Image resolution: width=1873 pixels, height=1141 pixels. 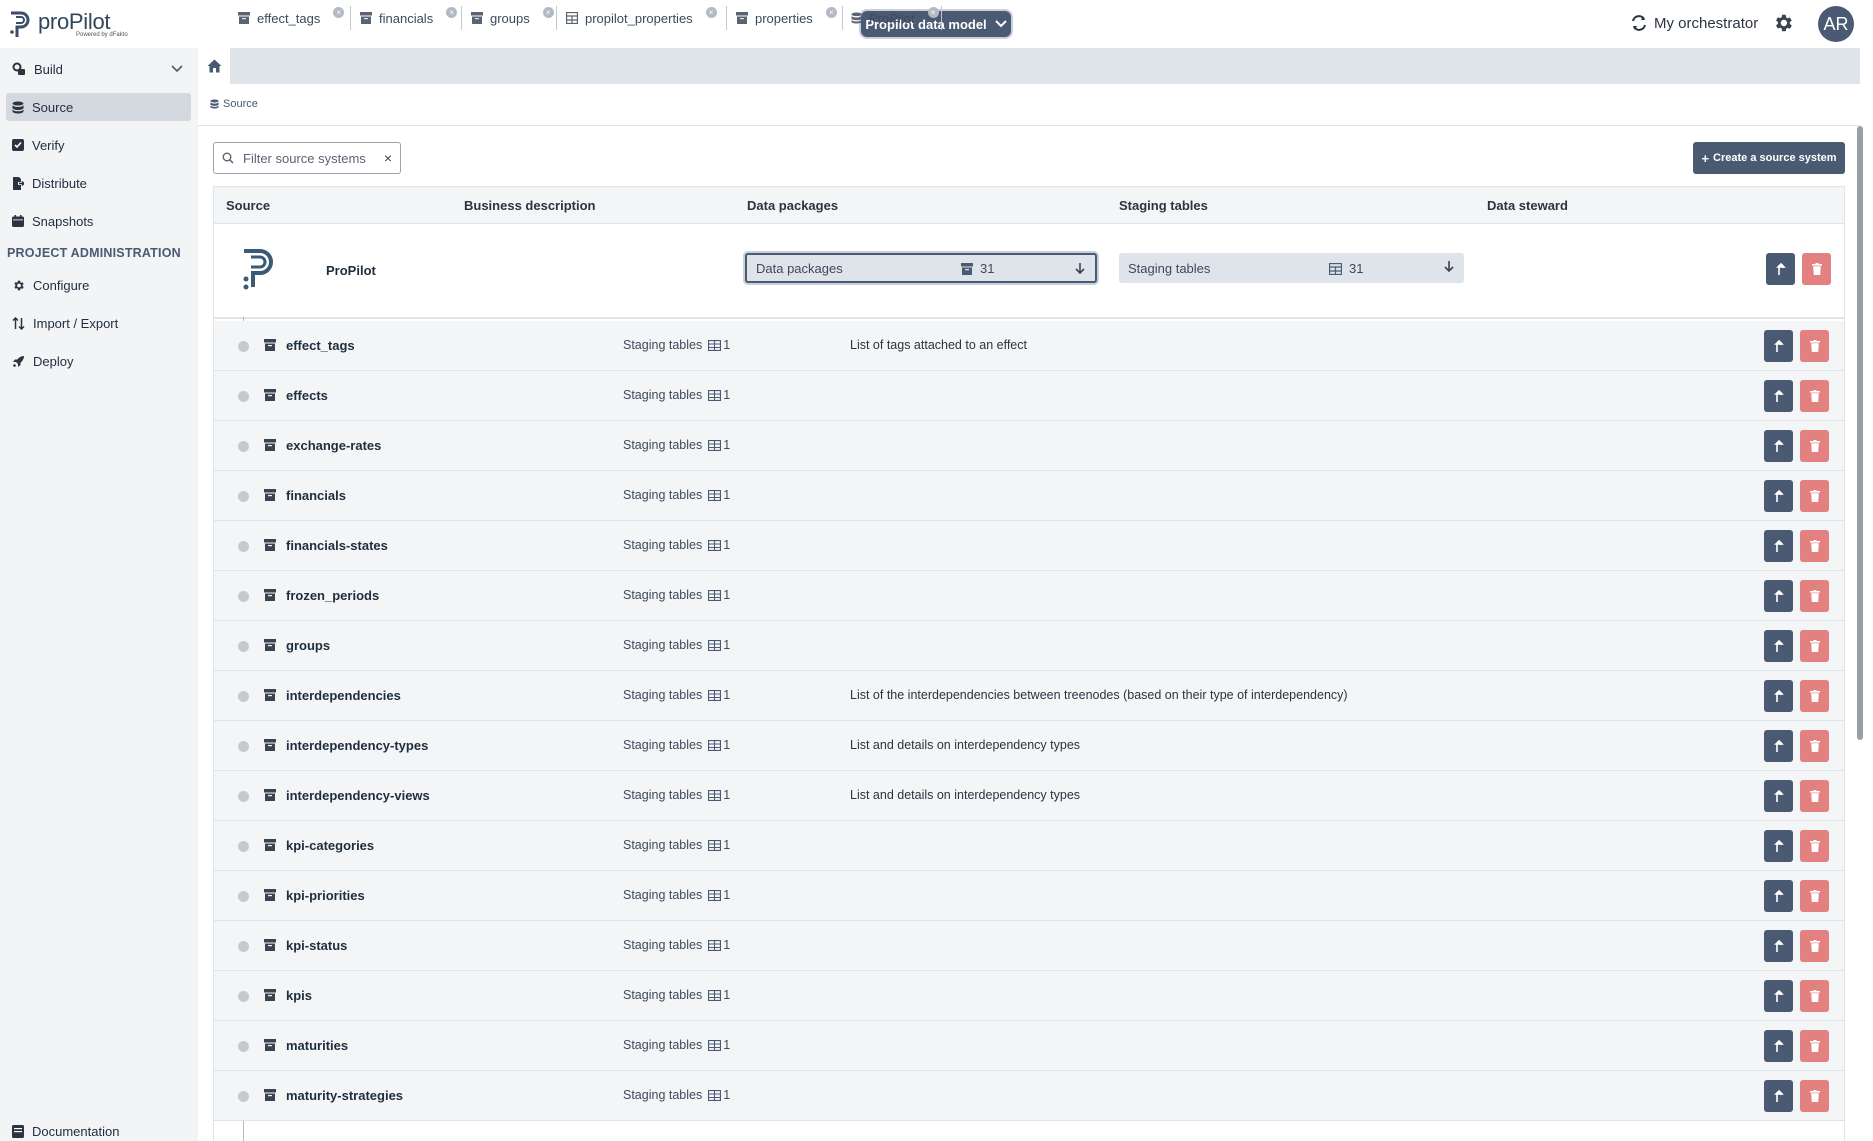 What do you see at coordinates (1029, 846) in the screenshot?
I see `table-row: kpi-categories Staging tables 1` at bounding box center [1029, 846].